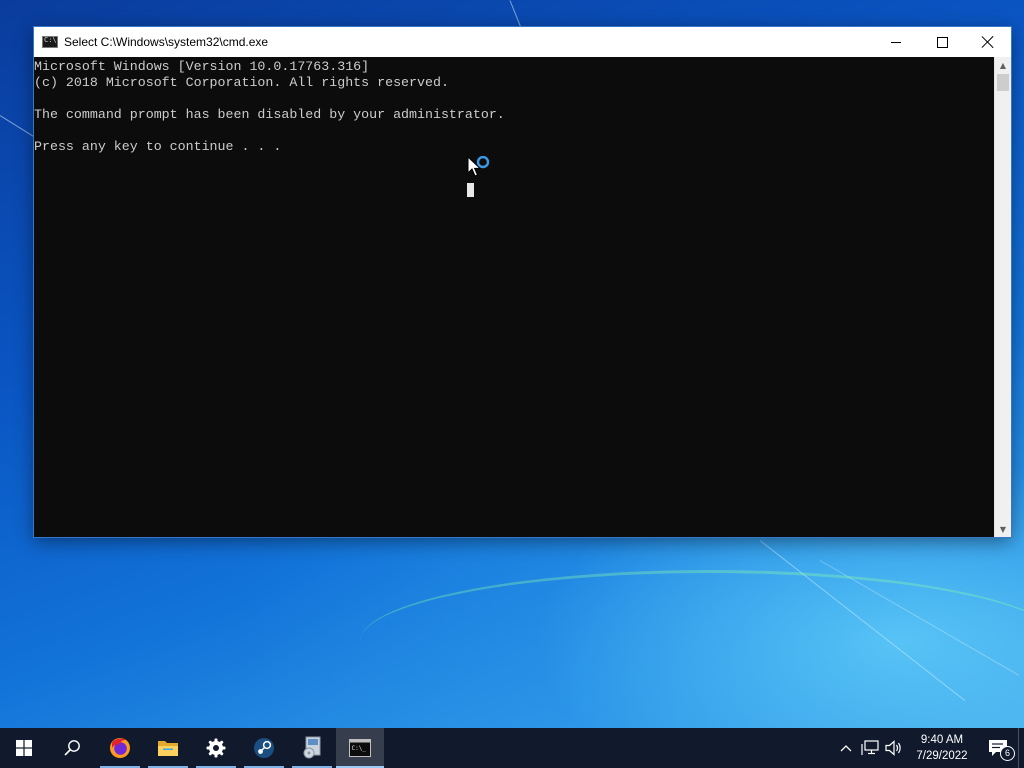 This screenshot has height=768, width=1024. I want to click on search-icon, so click(72, 748).